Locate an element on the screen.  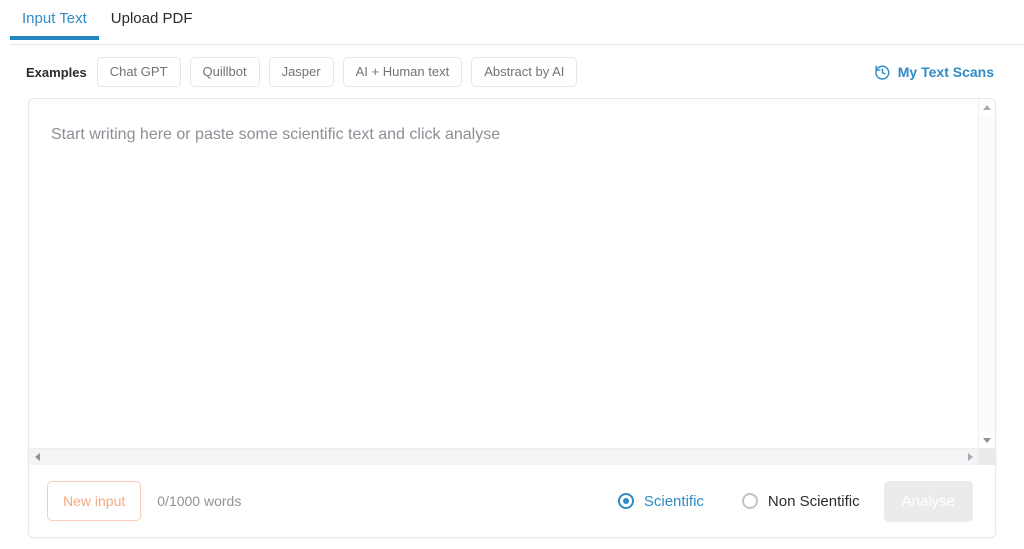
my-text-scans-link: My Text Scans is located at coordinates (938, 72).